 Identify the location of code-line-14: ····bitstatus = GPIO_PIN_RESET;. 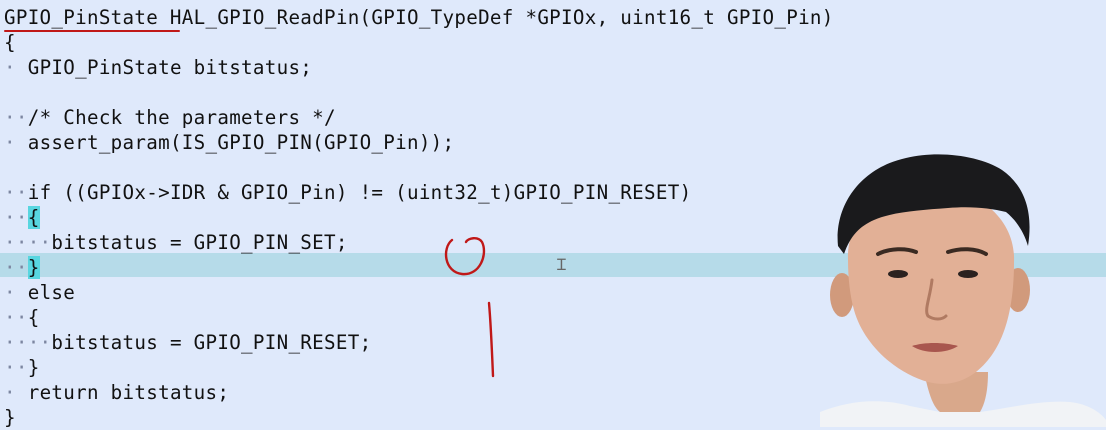
(187, 342).